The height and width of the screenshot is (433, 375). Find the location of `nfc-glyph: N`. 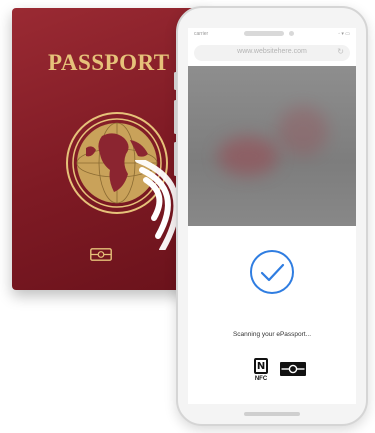

nfc-glyph: N is located at coordinates (261, 366).